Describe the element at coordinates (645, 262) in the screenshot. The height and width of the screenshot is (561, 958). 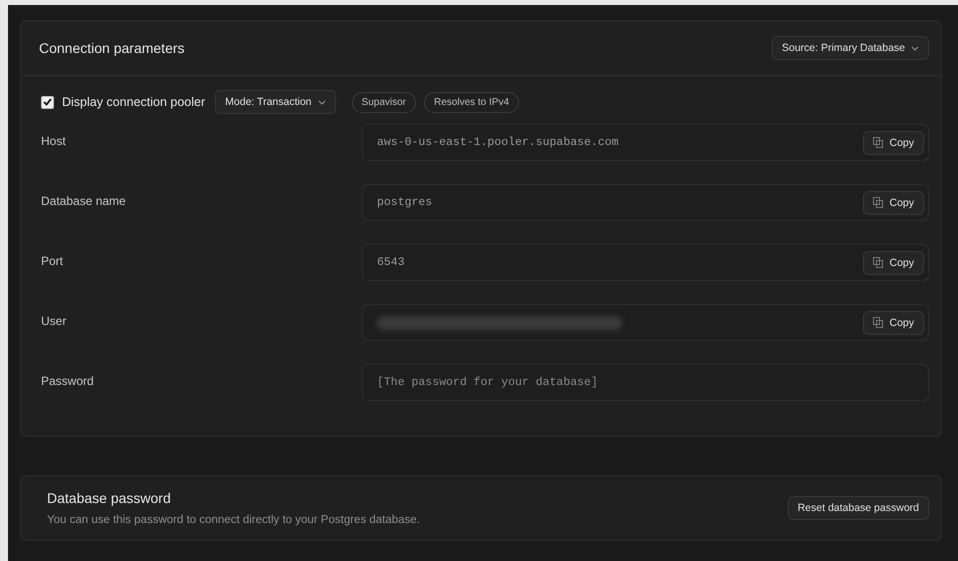
I see `value-field: 6543 Copy` at that location.